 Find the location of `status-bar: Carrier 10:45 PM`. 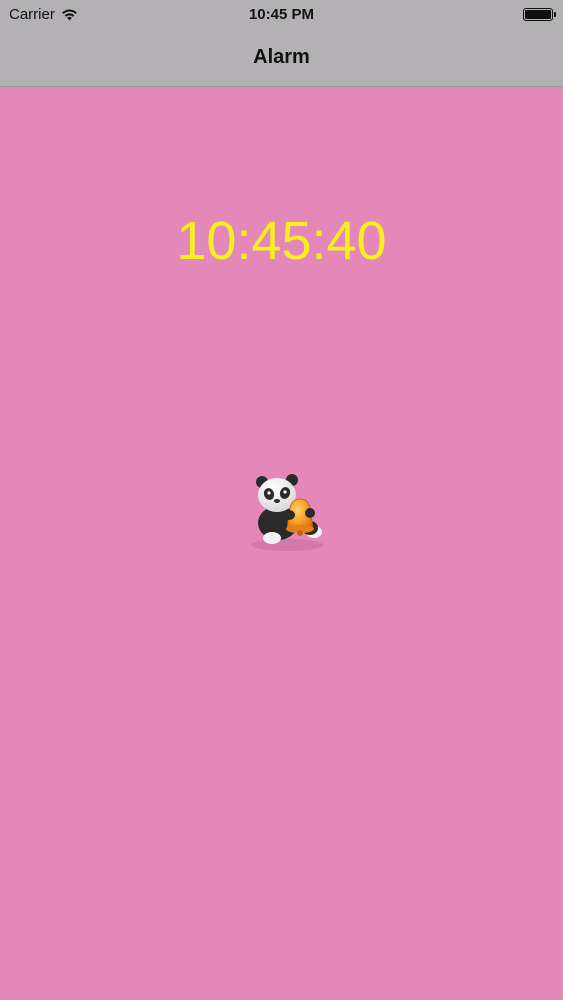

status-bar: Carrier 10:45 PM is located at coordinates (281, 15).